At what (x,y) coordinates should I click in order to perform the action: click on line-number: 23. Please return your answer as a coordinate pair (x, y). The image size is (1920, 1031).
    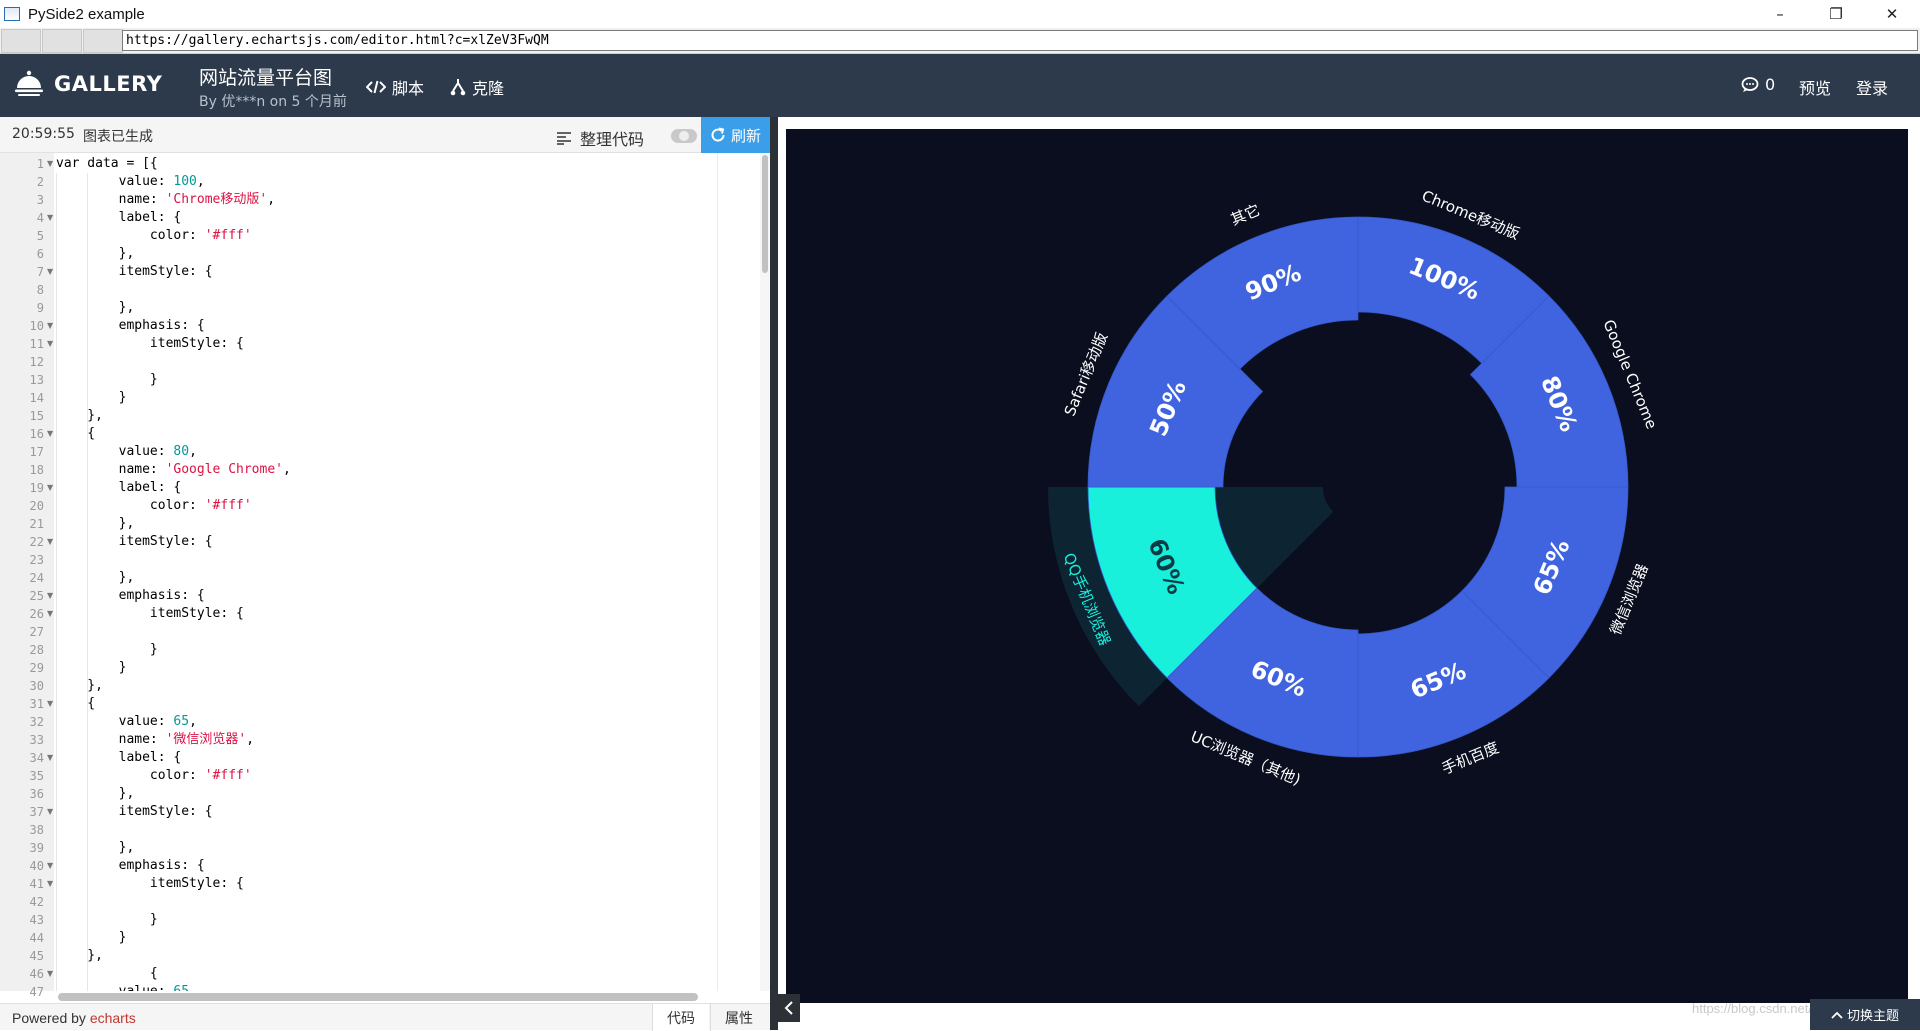
    Looking at the image, I should click on (36, 560).